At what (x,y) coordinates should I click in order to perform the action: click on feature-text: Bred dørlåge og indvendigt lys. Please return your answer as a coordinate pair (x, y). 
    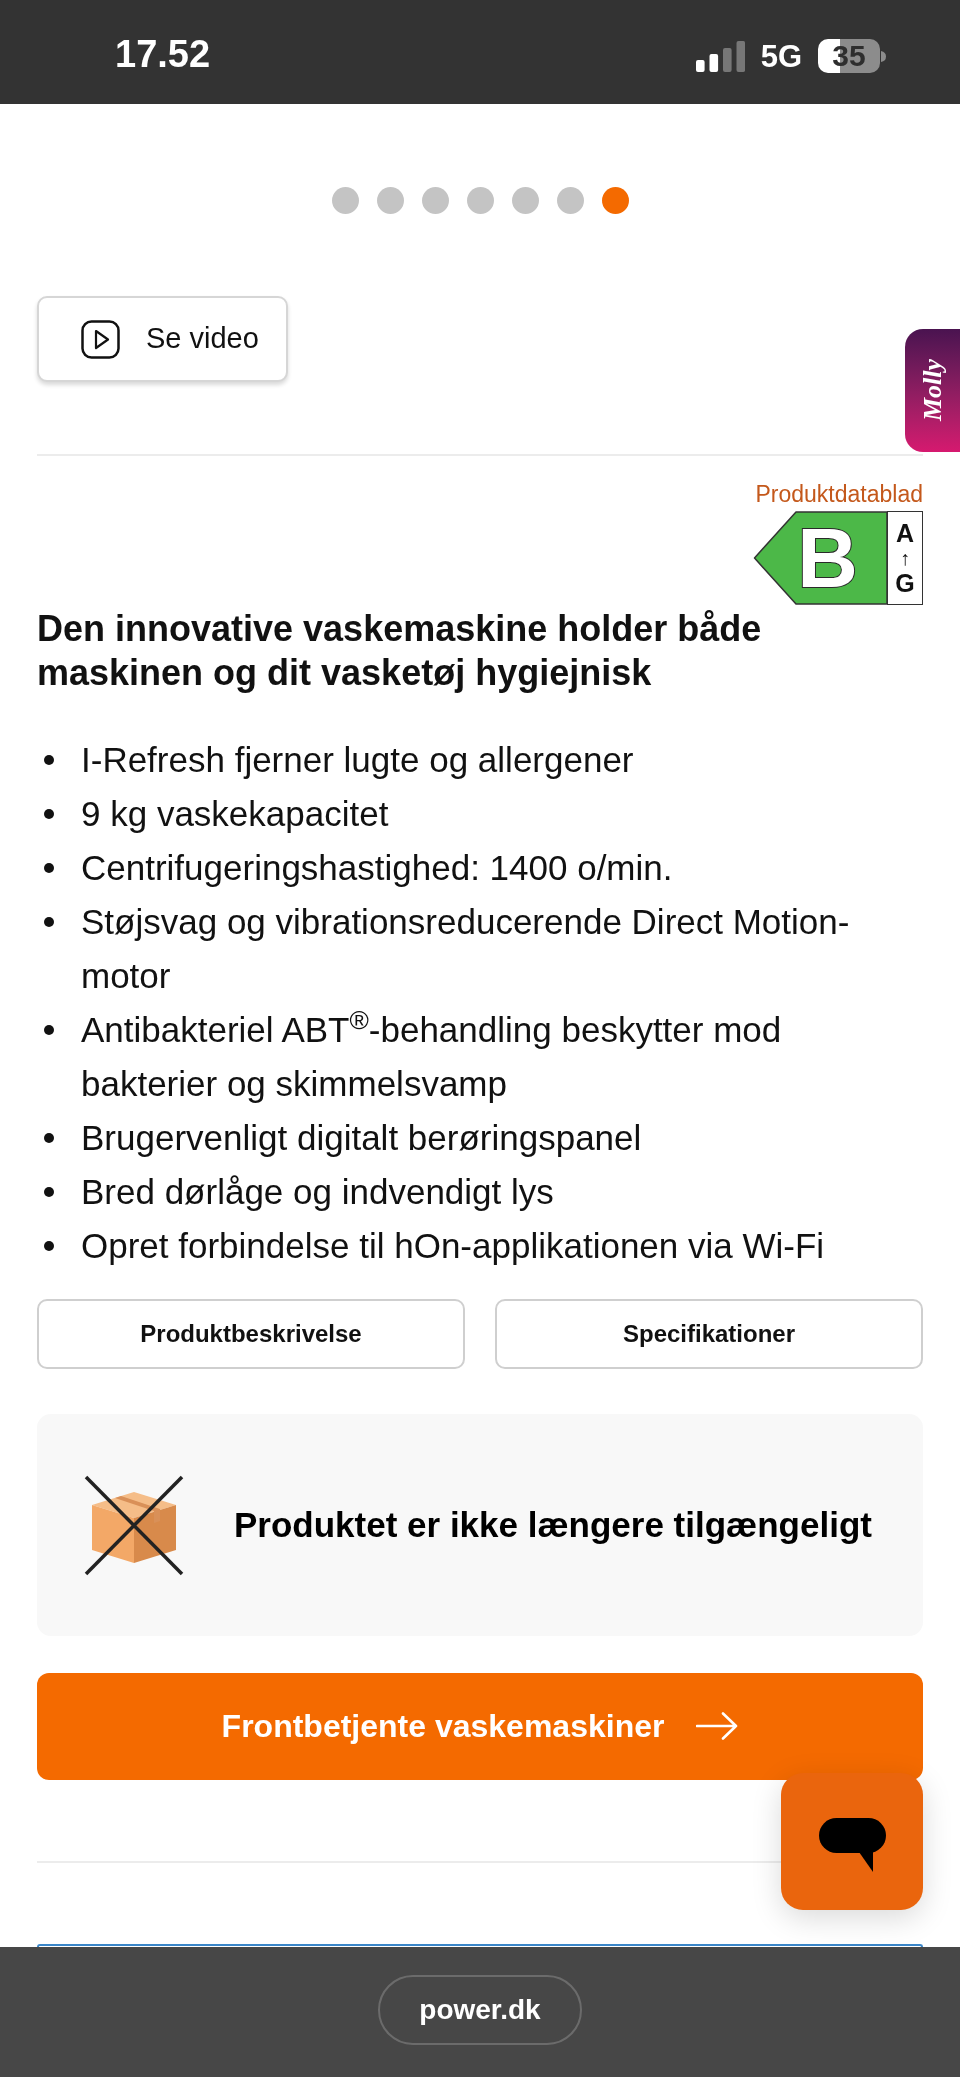
    Looking at the image, I should click on (317, 1192).